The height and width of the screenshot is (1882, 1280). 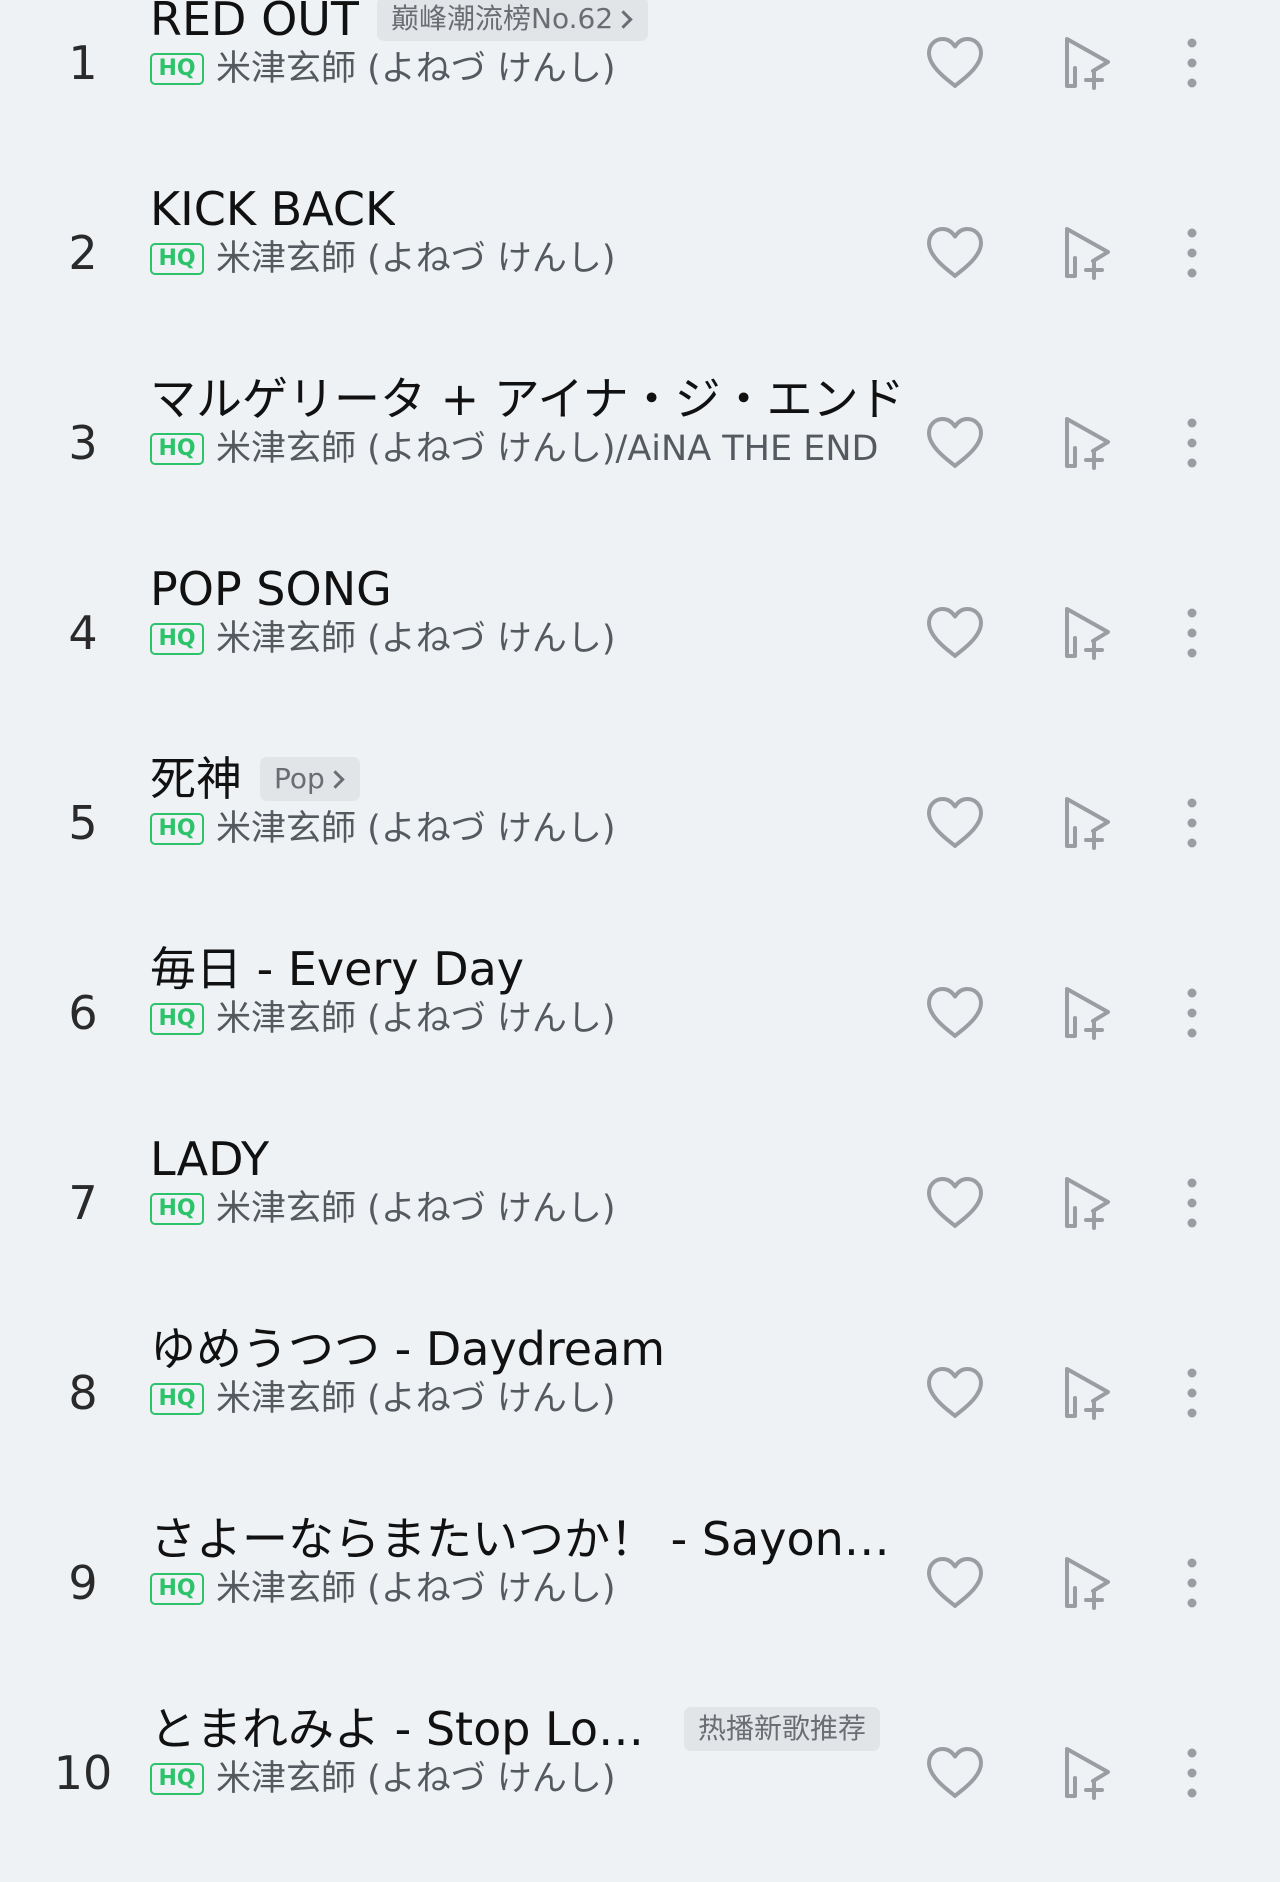 I want to click on song-title: マルゲリータ + アイナ・ジ・エンド, so click(x=527, y=399).